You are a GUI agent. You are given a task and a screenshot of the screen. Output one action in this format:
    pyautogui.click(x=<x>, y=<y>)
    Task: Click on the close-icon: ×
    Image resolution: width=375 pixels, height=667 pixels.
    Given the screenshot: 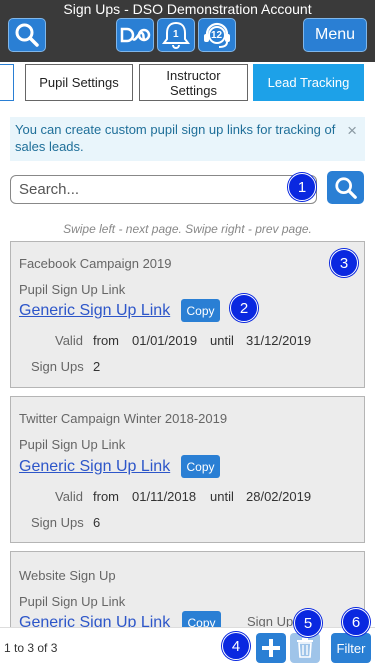 What is the action you would take?
    pyautogui.click(x=352, y=130)
    